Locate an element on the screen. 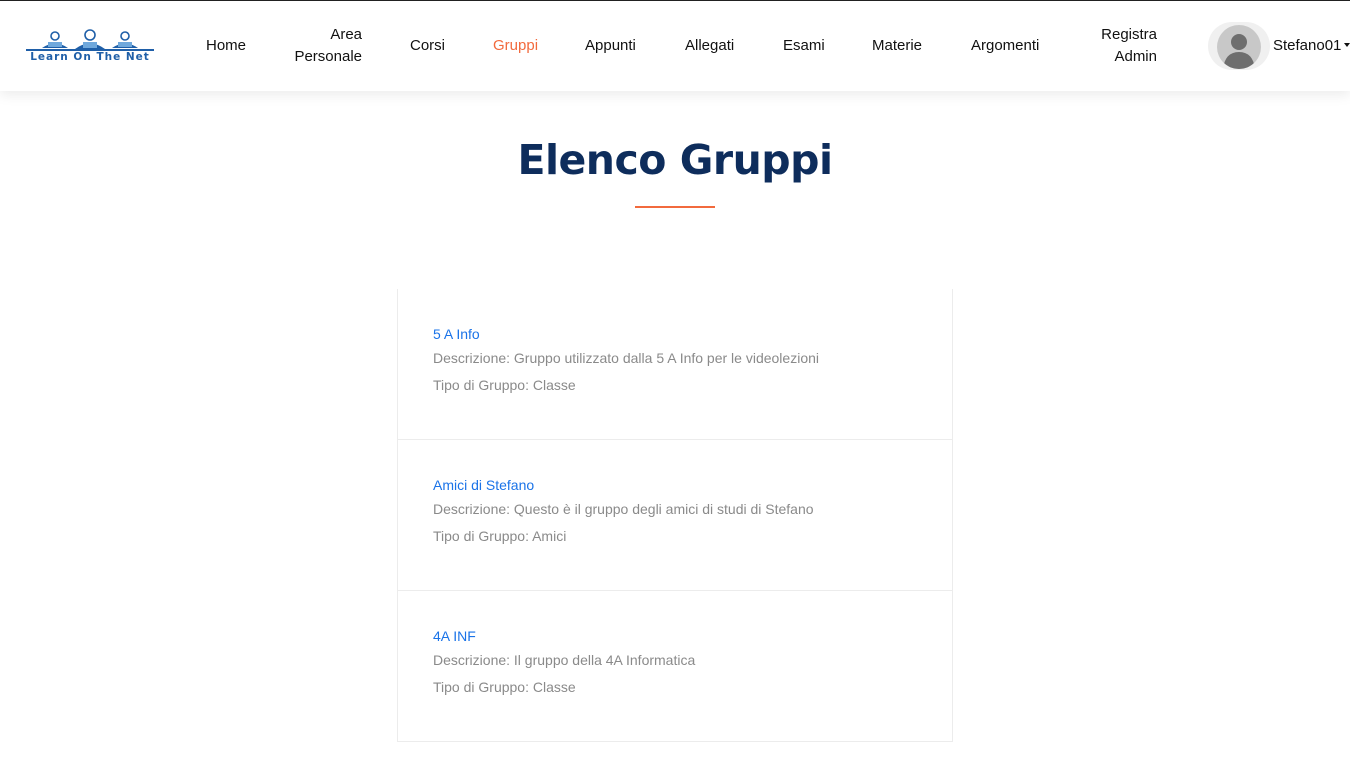  nav-item-area-personale-line2: Personale is located at coordinates (328, 56).